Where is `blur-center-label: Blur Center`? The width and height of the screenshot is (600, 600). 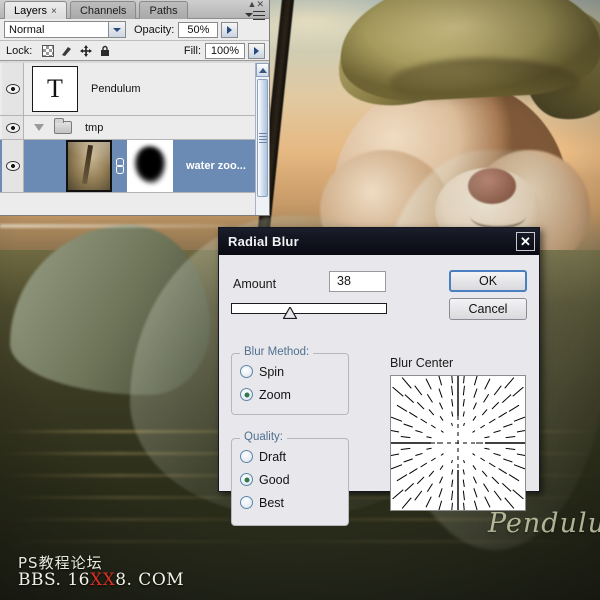 blur-center-label: Blur Center is located at coordinates (422, 363).